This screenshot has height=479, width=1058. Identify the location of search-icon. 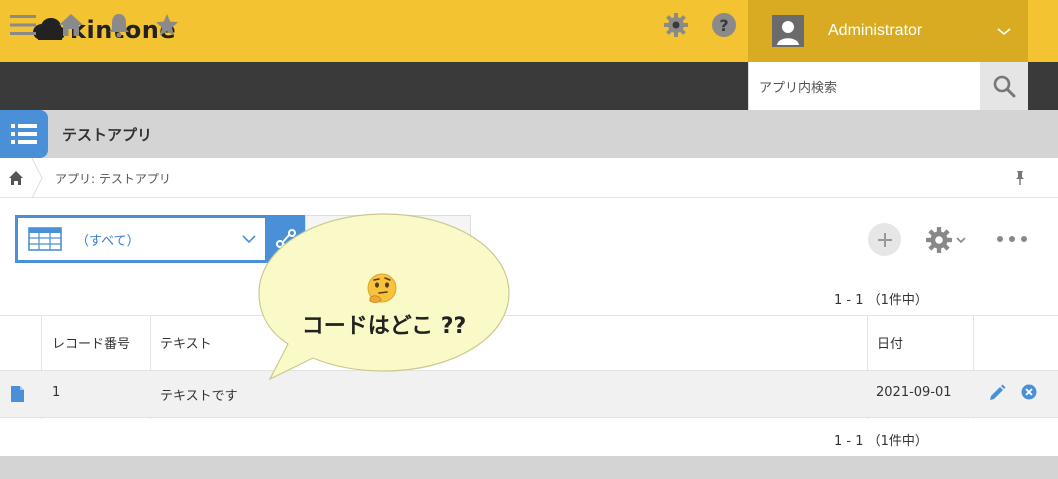
(1004, 86).